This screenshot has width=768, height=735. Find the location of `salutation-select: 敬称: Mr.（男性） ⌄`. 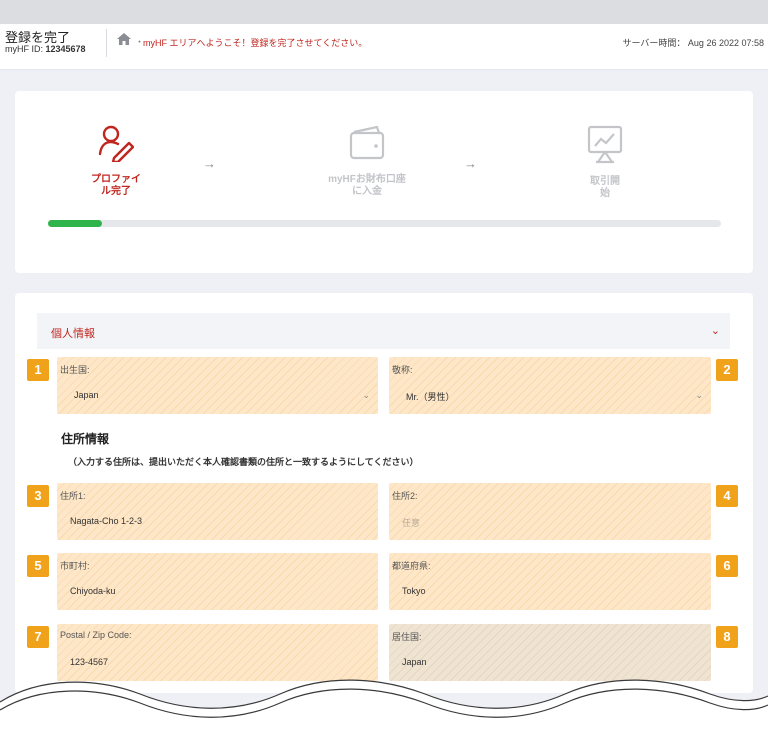

salutation-select: 敬称: Mr.（男性） ⌄ is located at coordinates (550, 385).